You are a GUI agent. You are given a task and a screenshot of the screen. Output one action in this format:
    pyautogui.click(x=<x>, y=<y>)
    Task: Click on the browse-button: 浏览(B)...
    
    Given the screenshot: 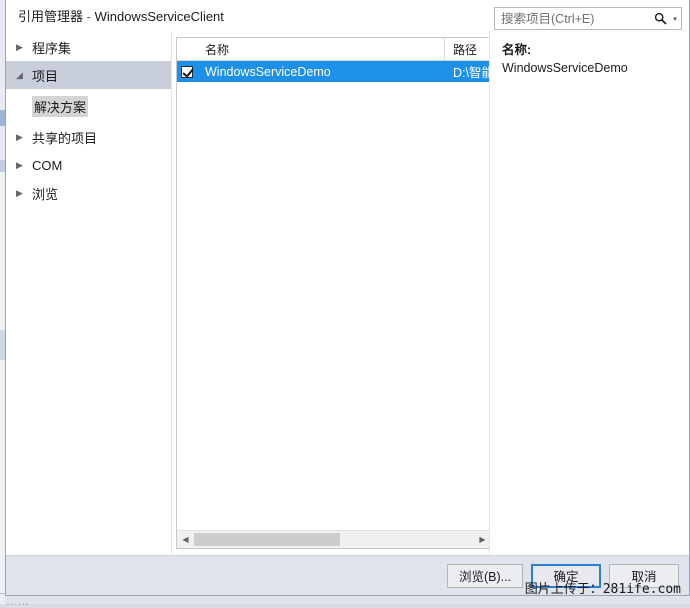 What is the action you would take?
    pyautogui.click(x=485, y=576)
    